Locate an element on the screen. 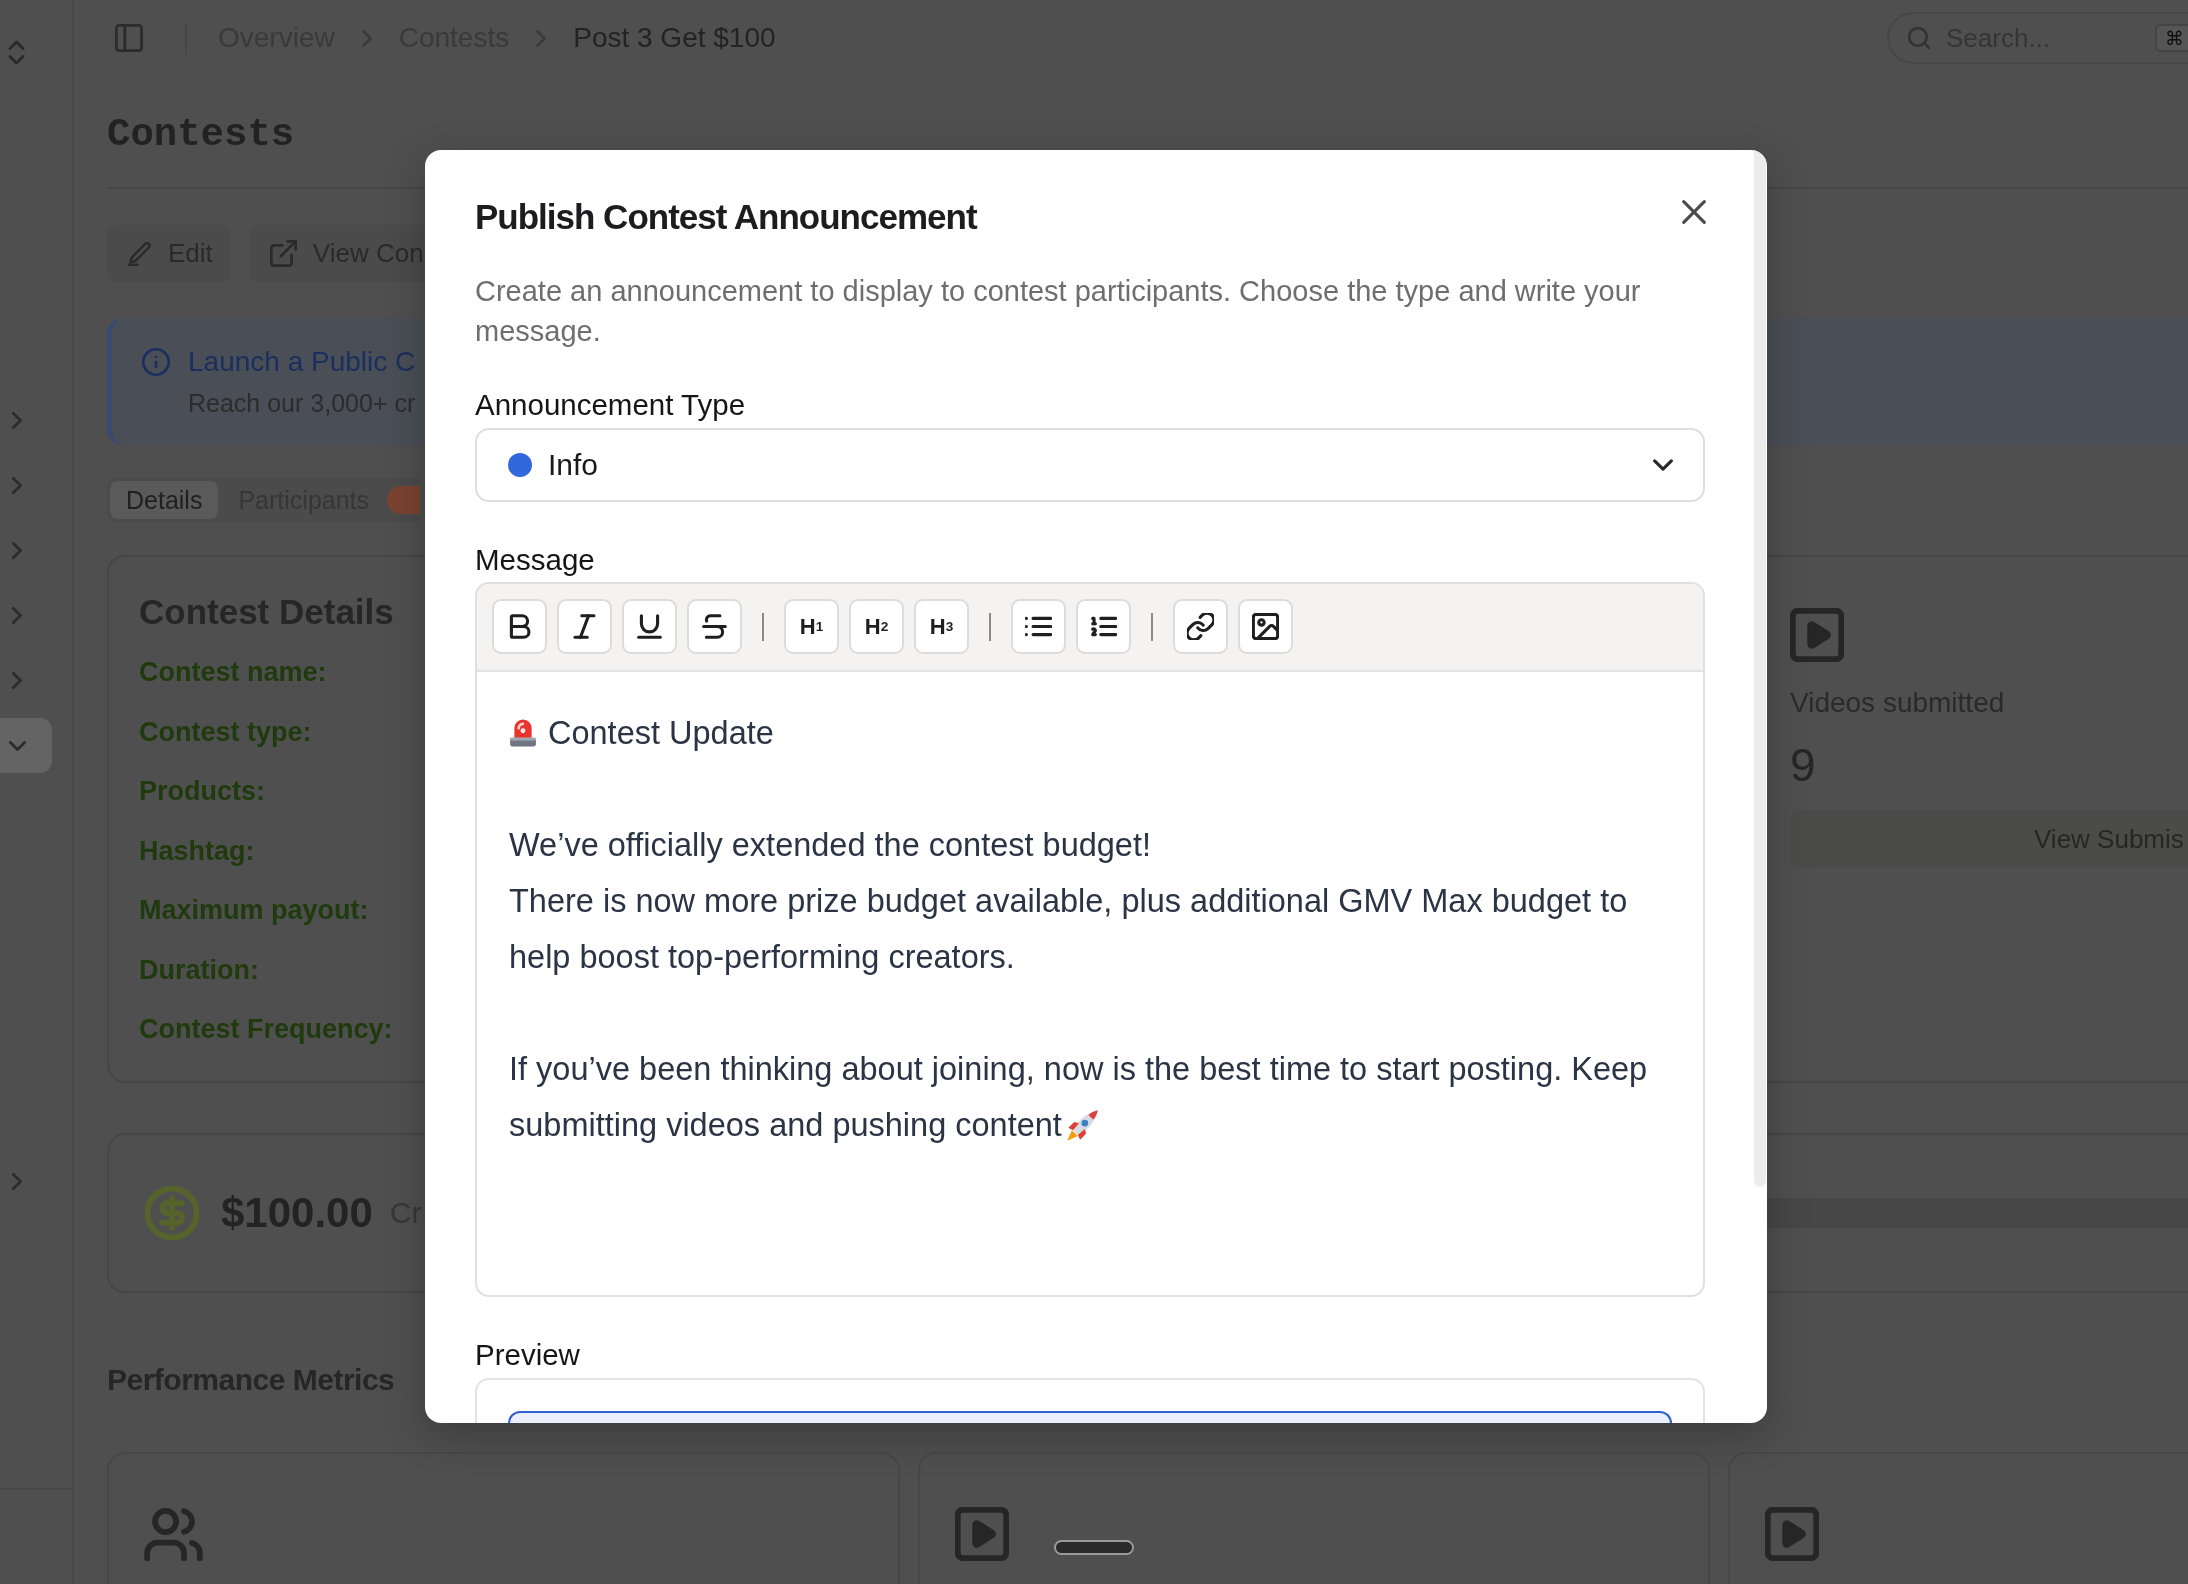 This screenshot has height=1584, width=2188. pencil-icon is located at coordinates (140, 253).